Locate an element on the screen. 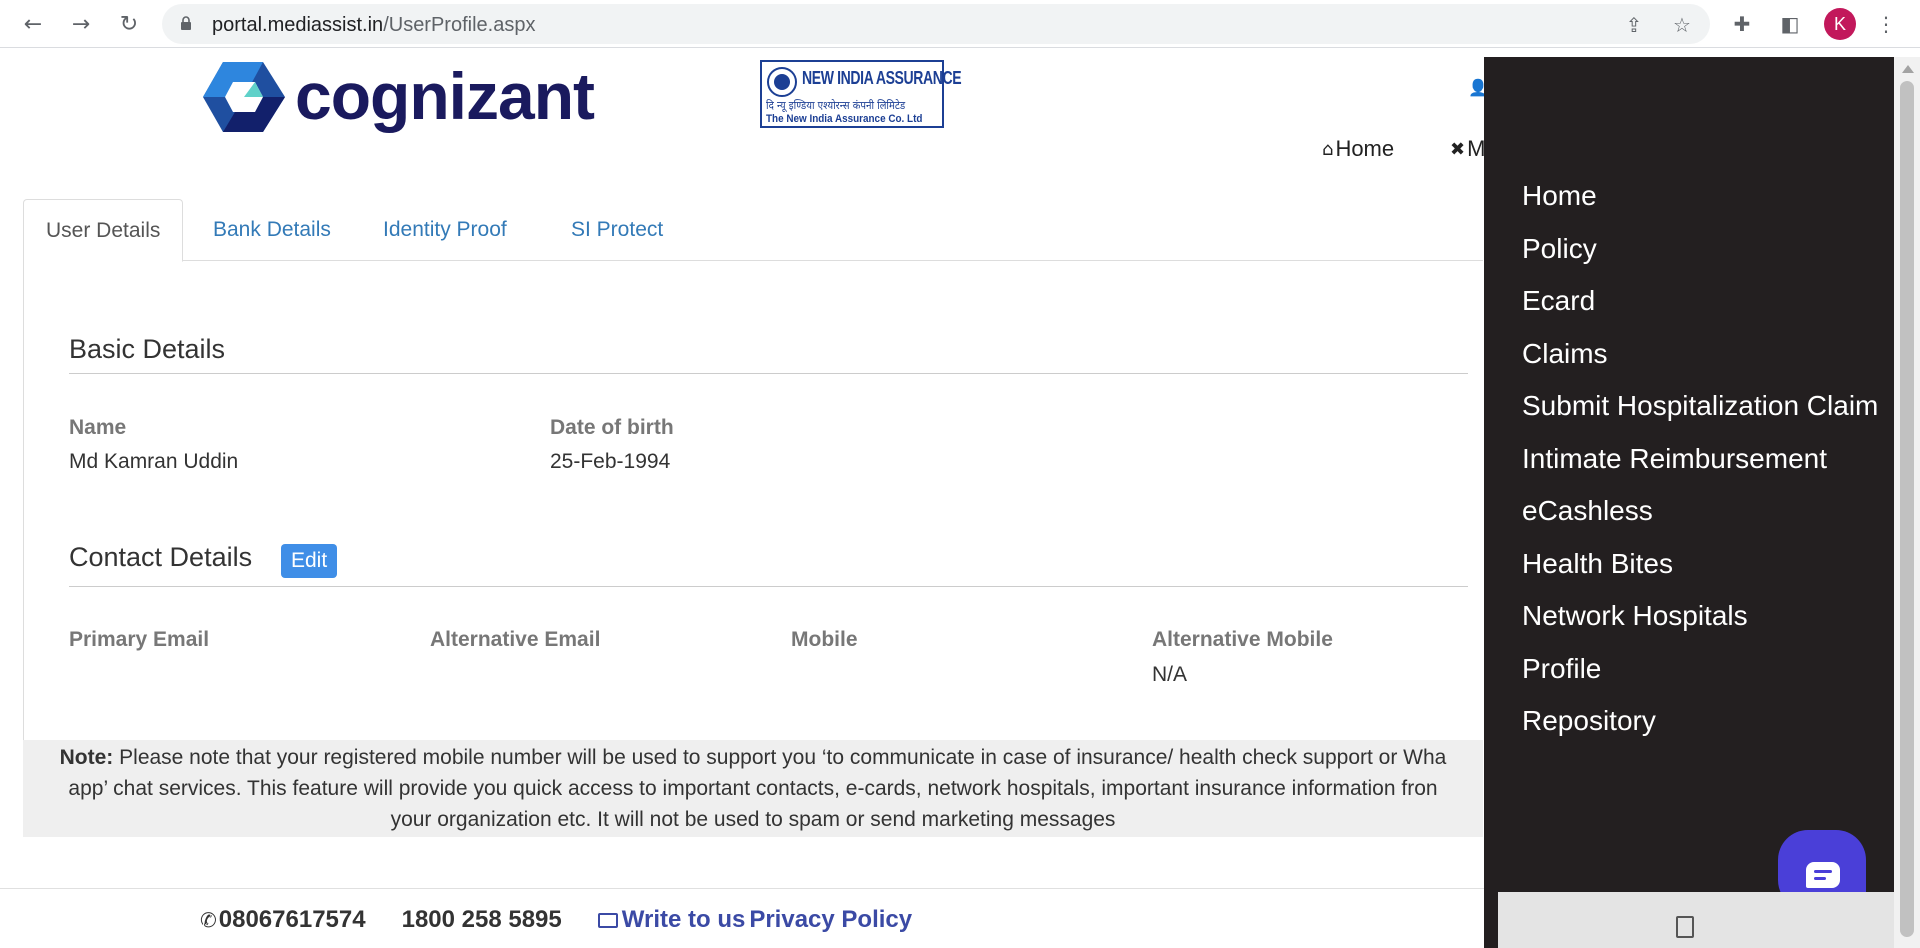  side-menu-item-ecashless: eCashless is located at coordinates (1587, 511).